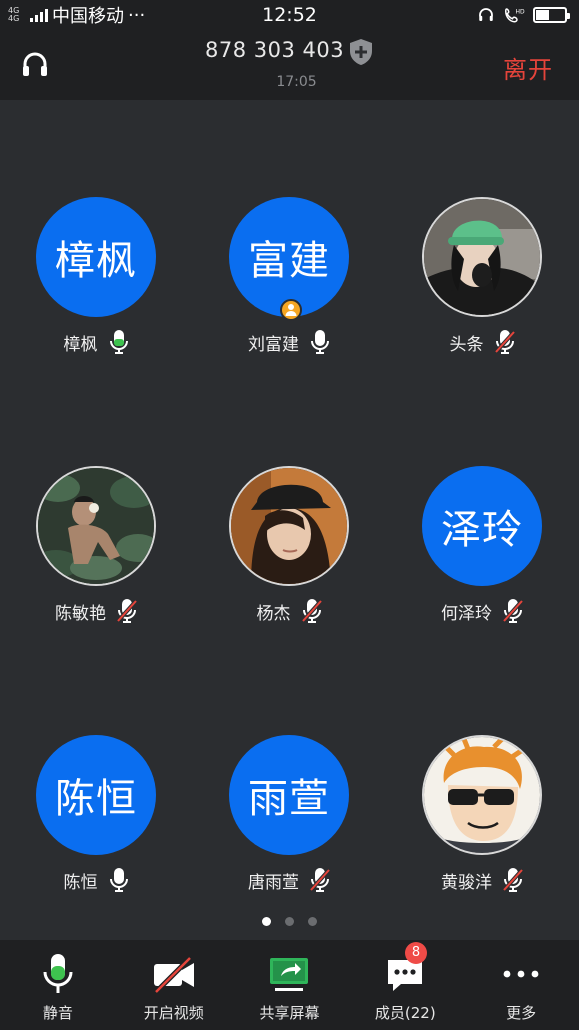 Image resolution: width=579 pixels, height=1030 pixels. I want to click on member-name-row: 唐雨萱, so click(289, 880).